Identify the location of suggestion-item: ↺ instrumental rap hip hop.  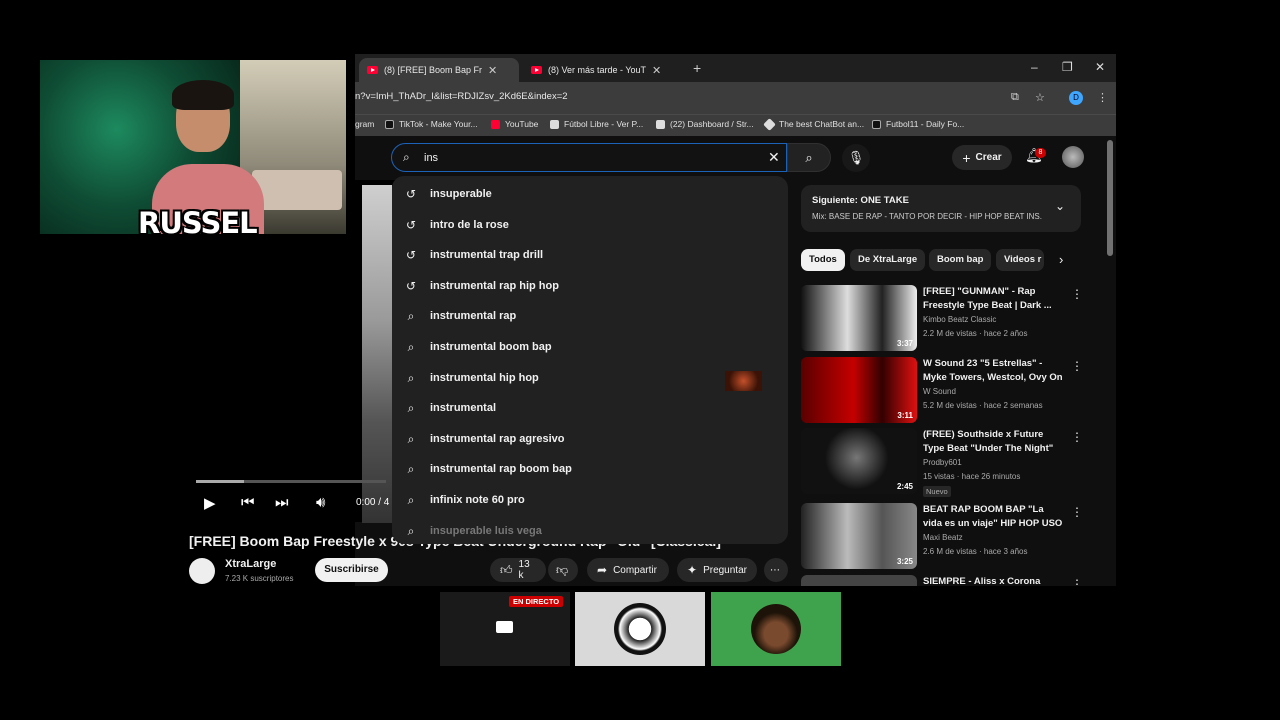
(590, 286).